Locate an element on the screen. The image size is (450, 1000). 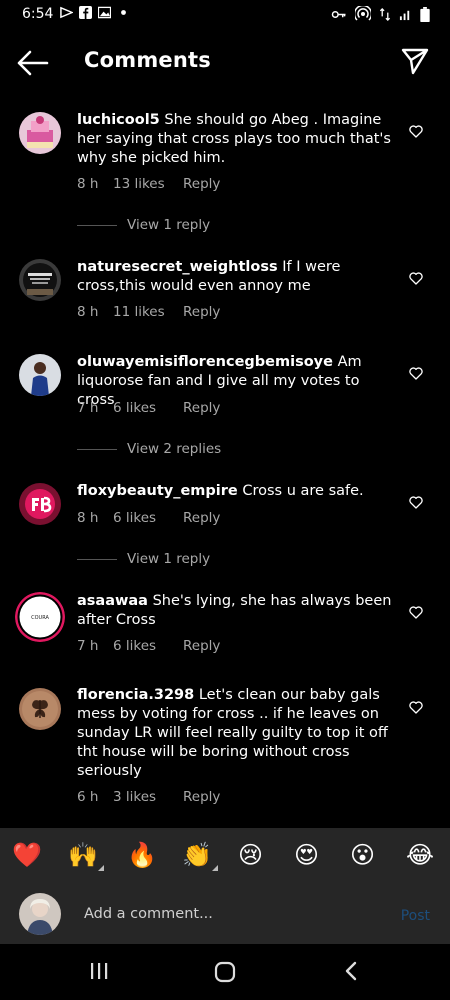
status-bar: 6:54 is located at coordinates (225, 15).